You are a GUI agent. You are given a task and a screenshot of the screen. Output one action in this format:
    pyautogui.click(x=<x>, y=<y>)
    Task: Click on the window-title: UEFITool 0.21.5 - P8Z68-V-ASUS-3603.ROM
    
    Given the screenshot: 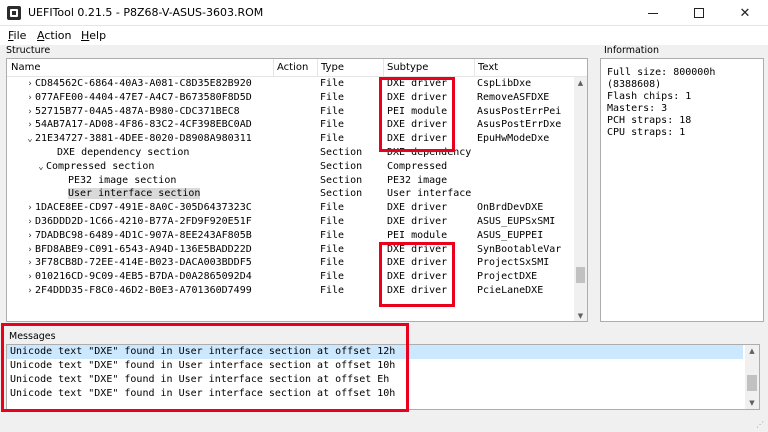 What is the action you would take?
    pyautogui.click(x=146, y=12)
    